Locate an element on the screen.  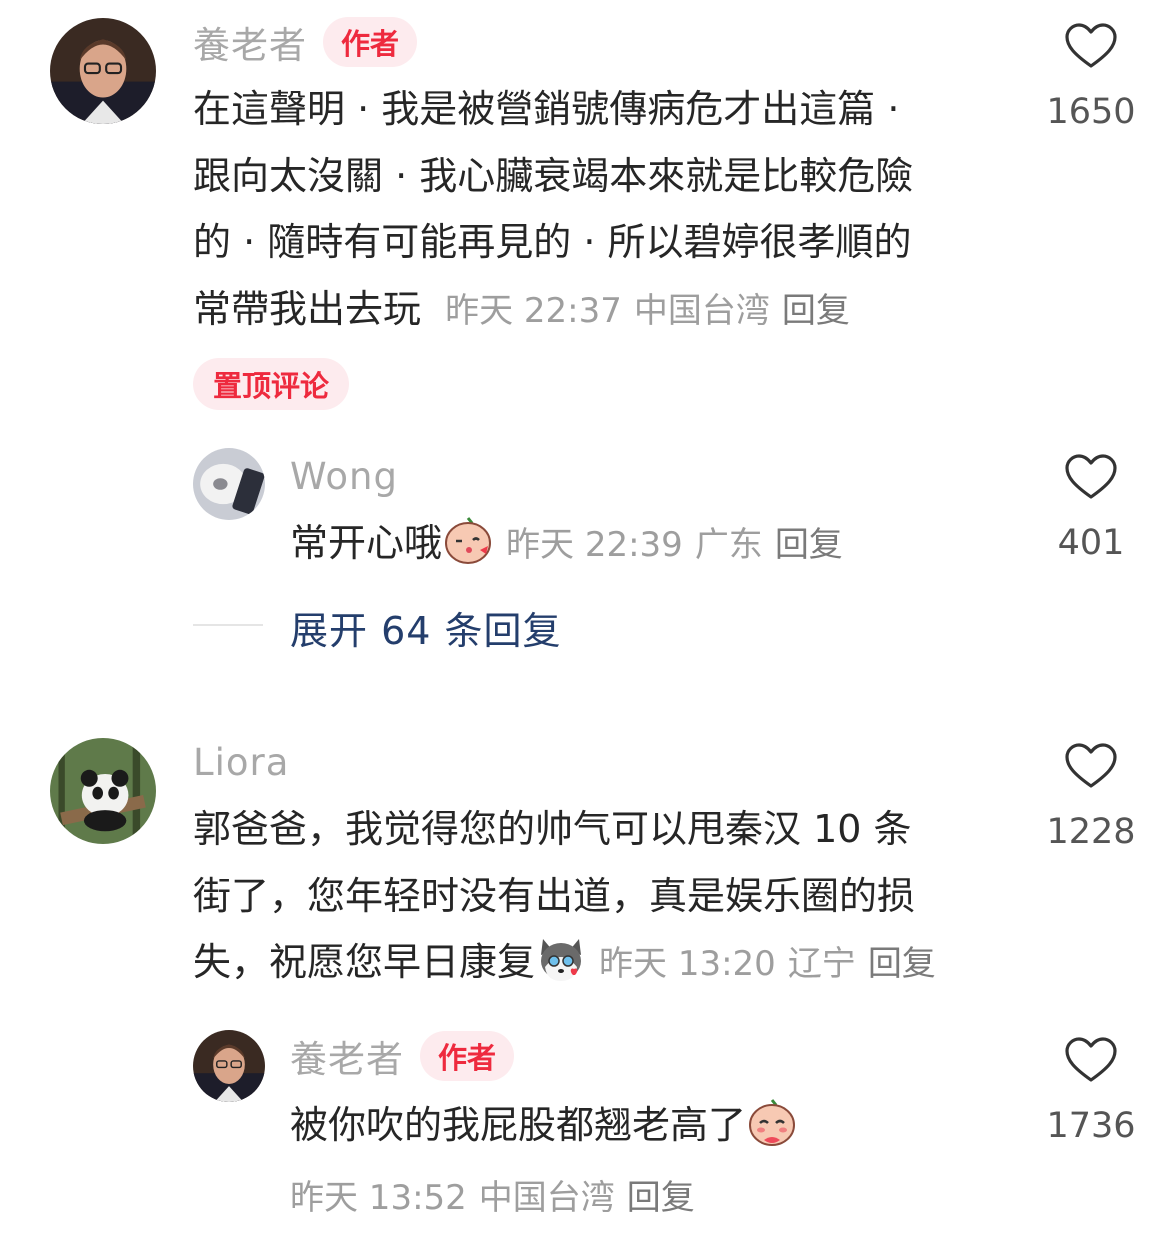
reply-location: 广东 is located at coordinates (728, 545).